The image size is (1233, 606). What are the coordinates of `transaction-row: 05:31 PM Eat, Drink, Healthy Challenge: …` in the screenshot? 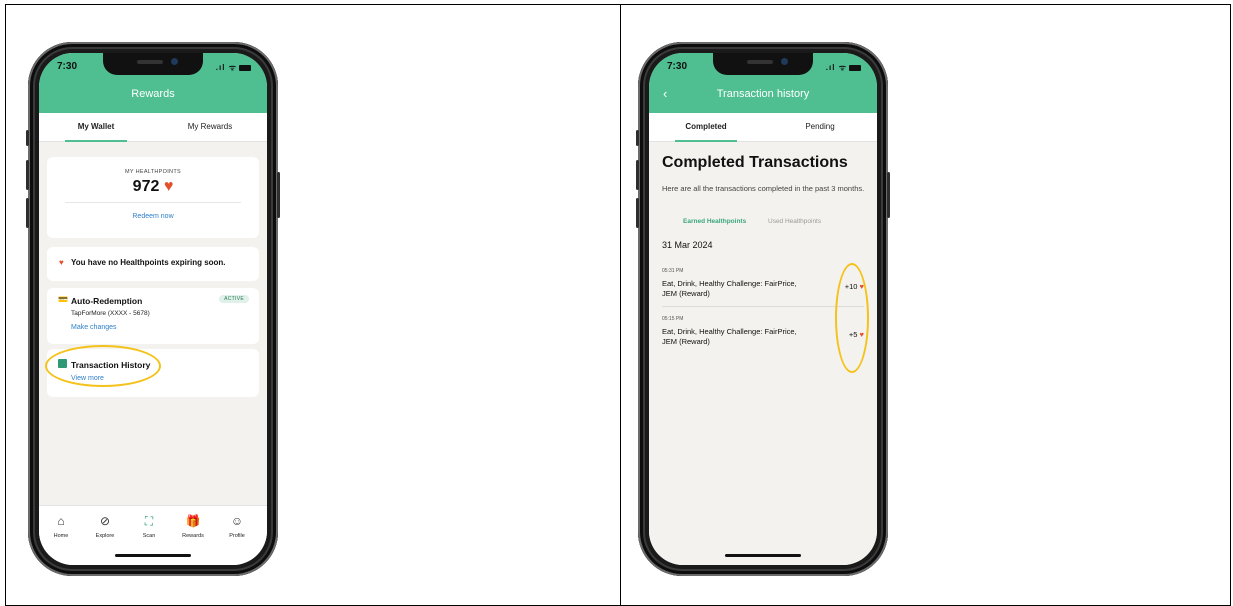 It's located at (763, 283).